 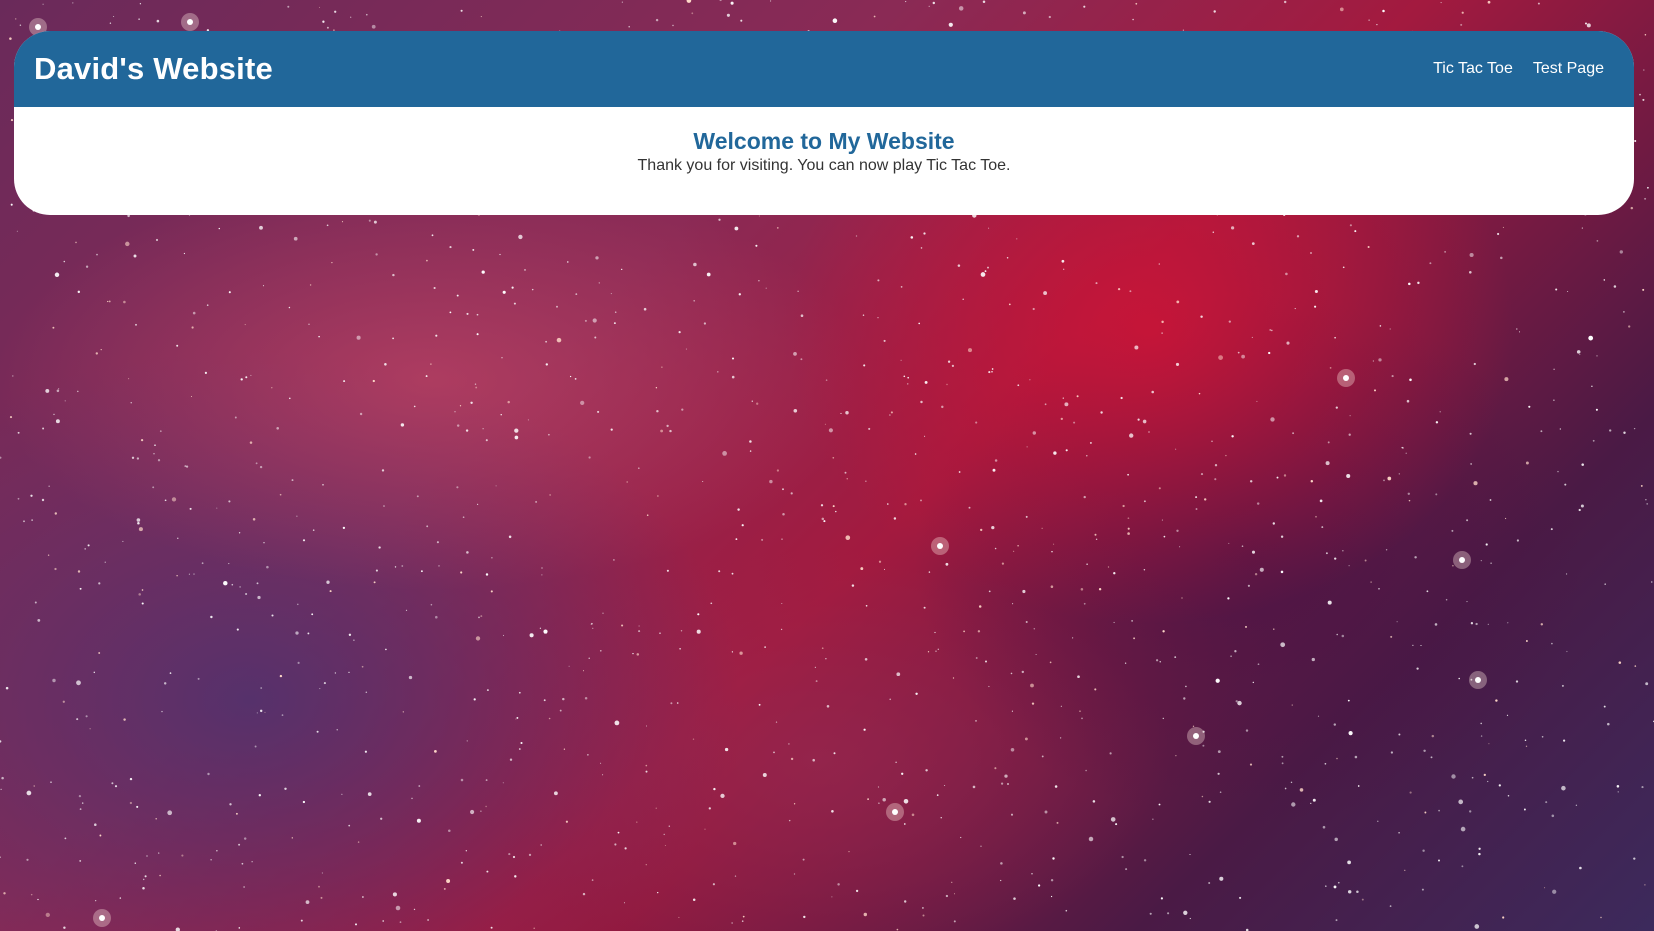 I want to click on nav-links: Tic Tac Toe Test Page, so click(x=1518, y=69).